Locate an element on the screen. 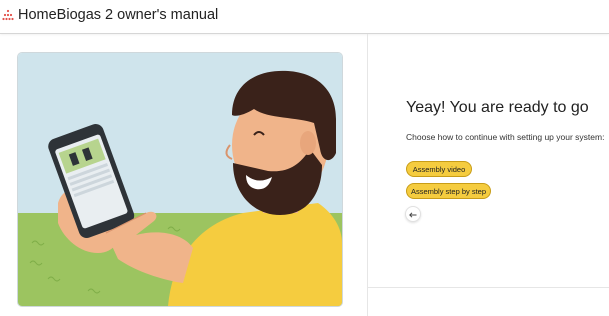 This screenshot has height=316, width=609. panel-footer-divider is located at coordinates (488, 287).